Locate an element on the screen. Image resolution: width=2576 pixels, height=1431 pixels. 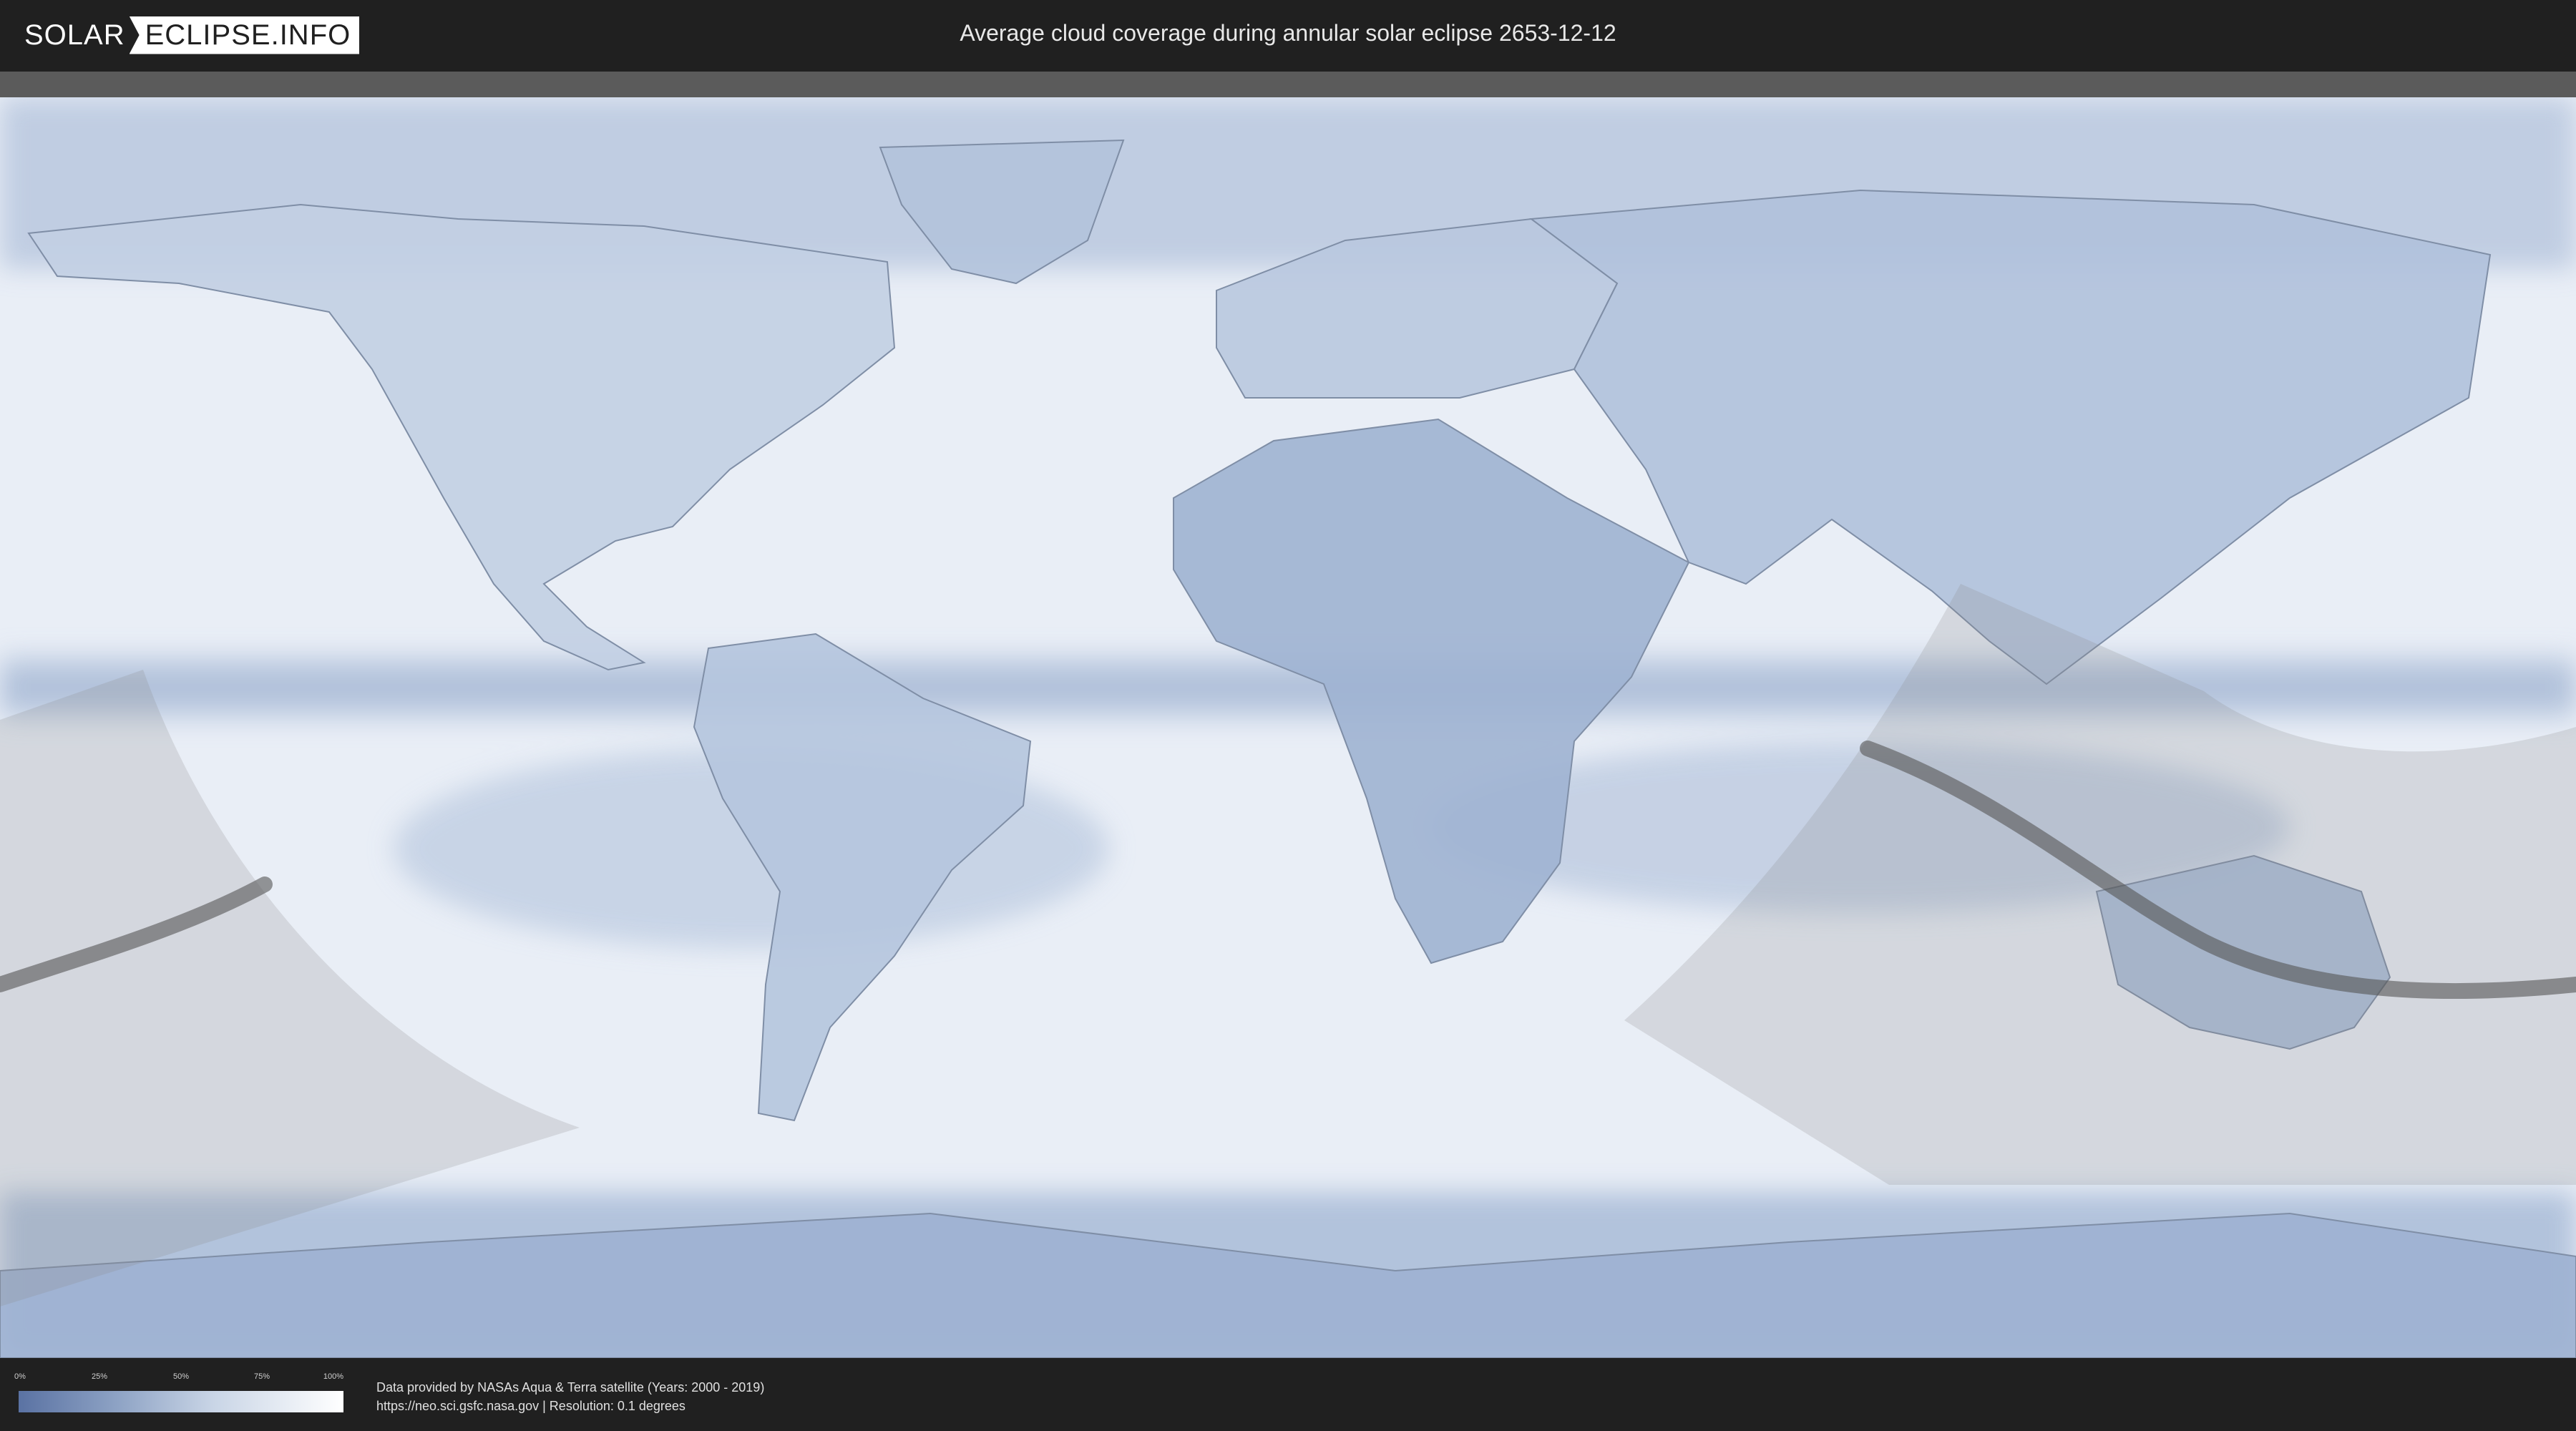
cloud-coverage-legend: 0% 25% 50% 75% 100% is located at coordinates (179, 1393).